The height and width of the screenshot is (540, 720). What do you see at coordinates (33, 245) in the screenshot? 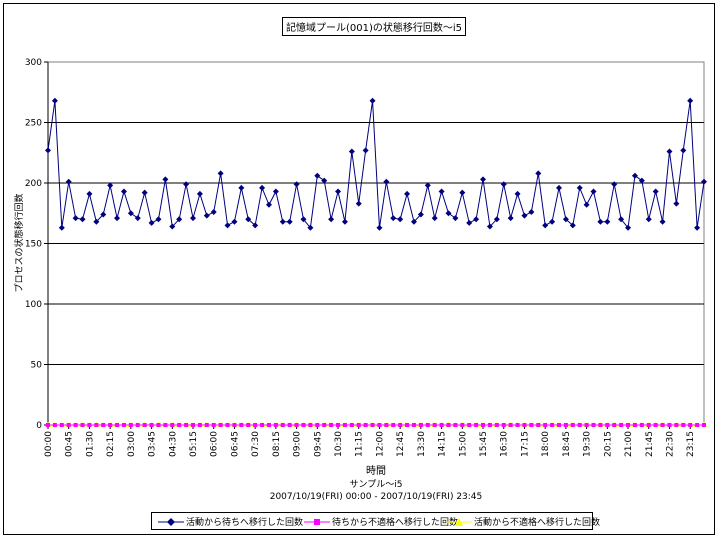
I see `y-tick-label: 150` at bounding box center [33, 245].